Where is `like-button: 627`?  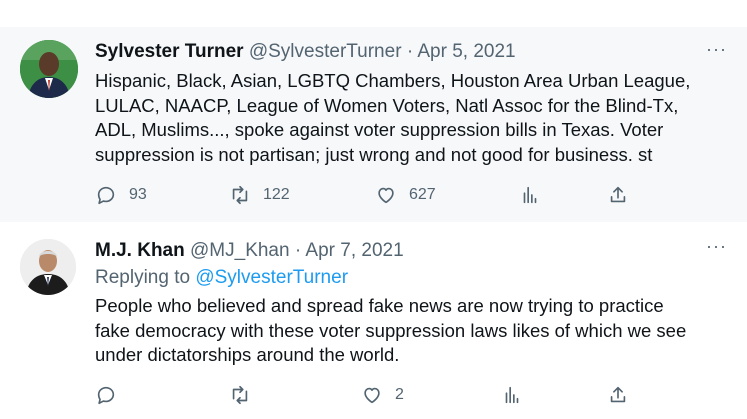 like-button: 627 is located at coordinates (405, 195).